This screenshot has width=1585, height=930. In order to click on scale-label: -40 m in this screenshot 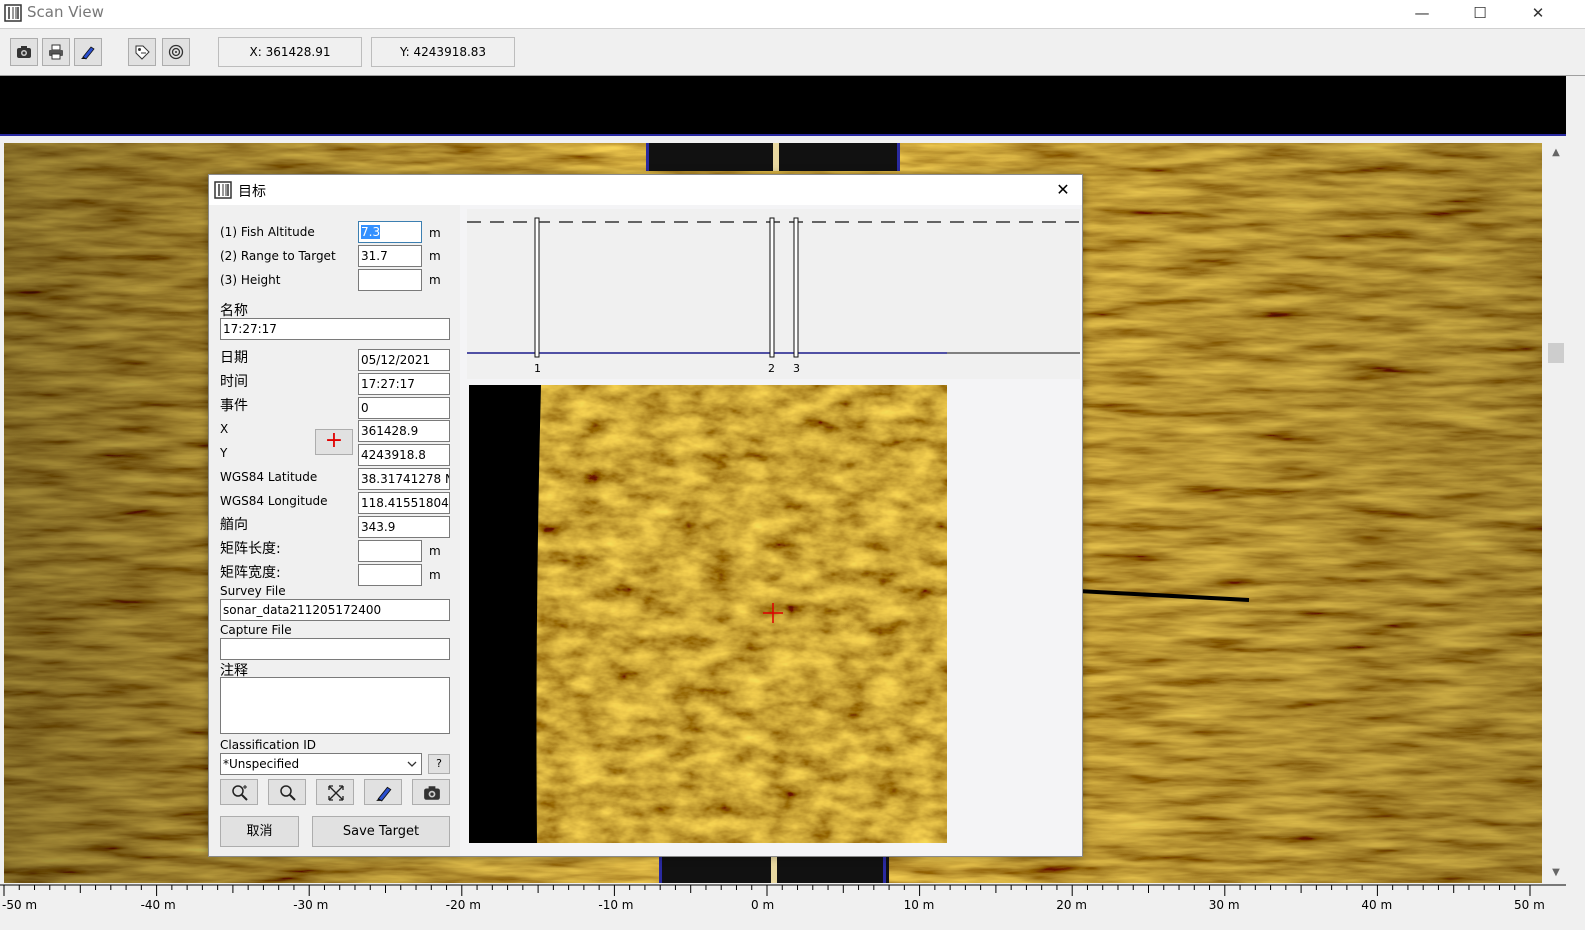, I will do `click(158, 905)`.